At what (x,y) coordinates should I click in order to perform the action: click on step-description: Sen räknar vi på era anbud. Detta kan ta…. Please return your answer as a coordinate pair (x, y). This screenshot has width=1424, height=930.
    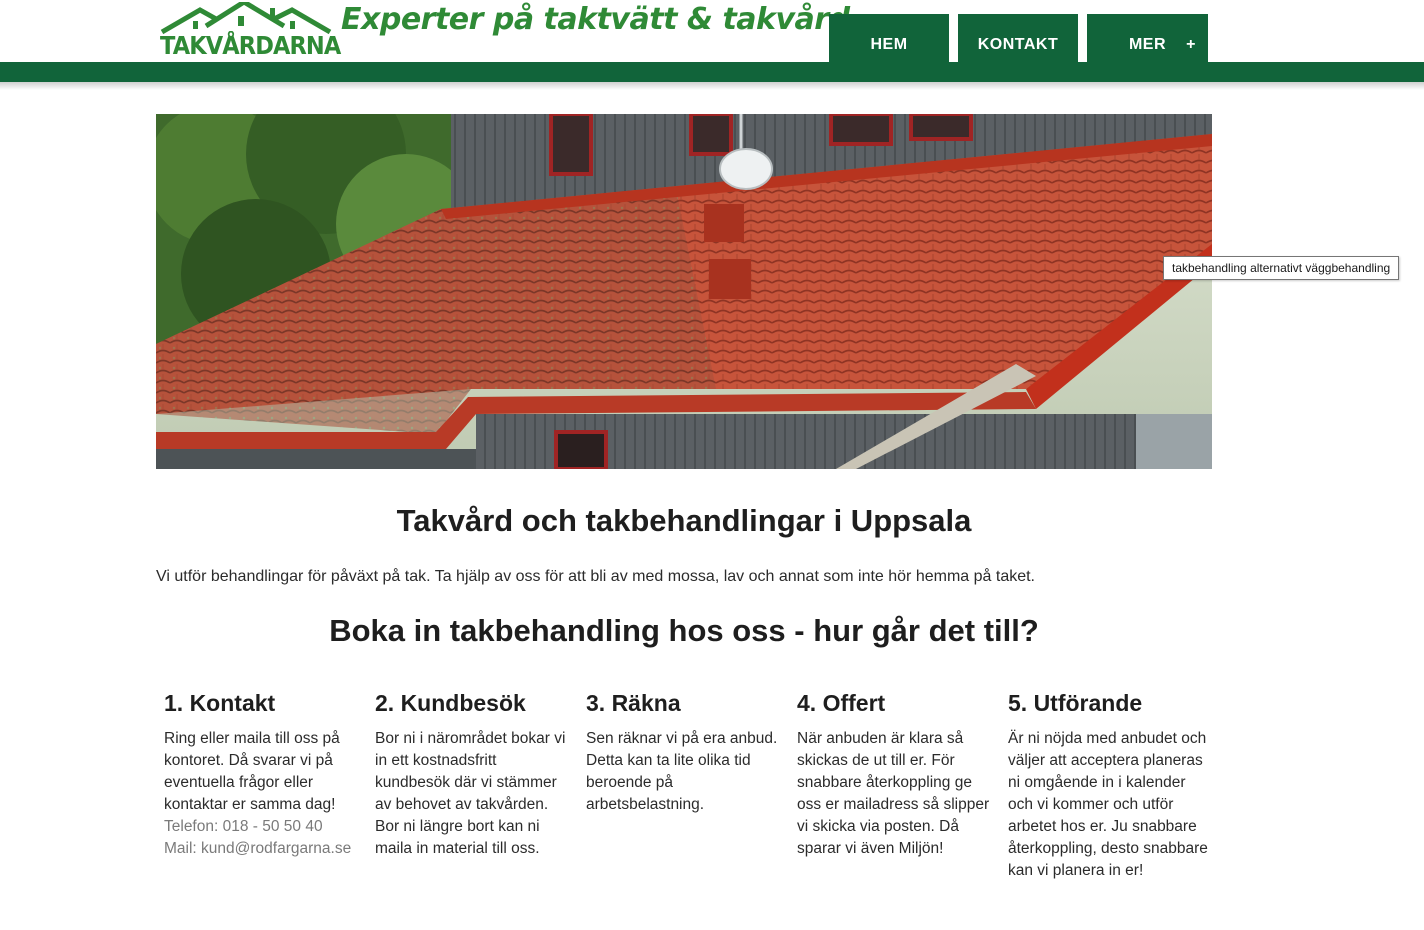
    Looking at the image, I should click on (682, 771).